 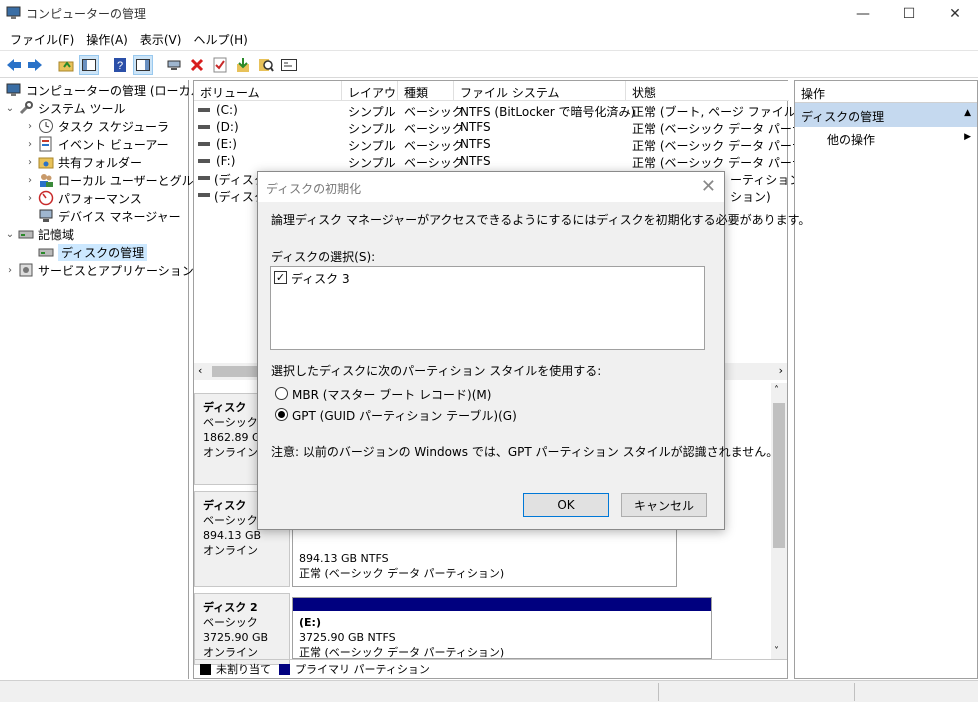 What do you see at coordinates (89, 65) in the screenshot?
I see `show-hide-tree-icon` at bounding box center [89, 65].